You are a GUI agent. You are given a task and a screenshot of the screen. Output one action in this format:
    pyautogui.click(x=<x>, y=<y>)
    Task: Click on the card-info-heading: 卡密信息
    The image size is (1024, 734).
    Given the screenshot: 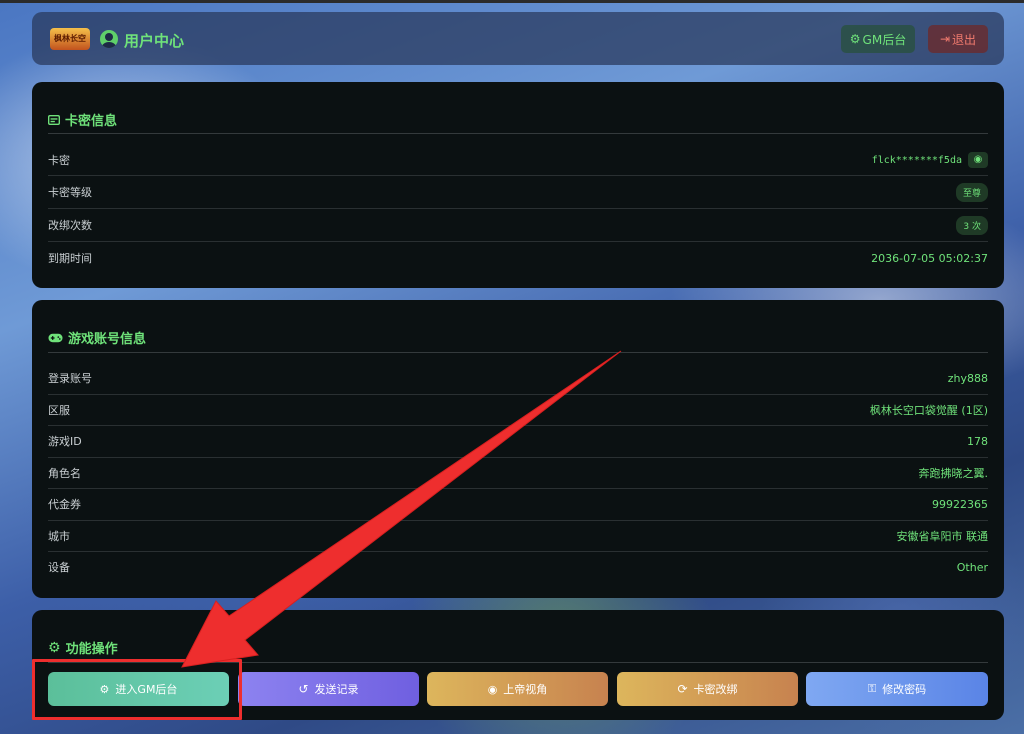 What is the action you would take?
    pyautogui.click(x=82, y=119)
    